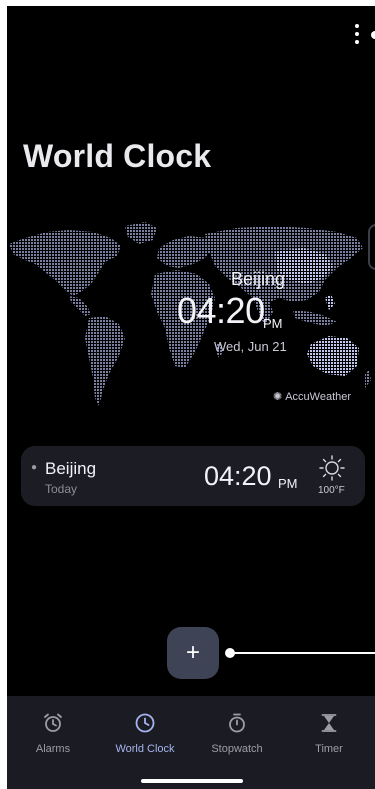  Describe the element at coordinates (288, 483) in the screenshot. I see `city-ampm: PM` at that location.